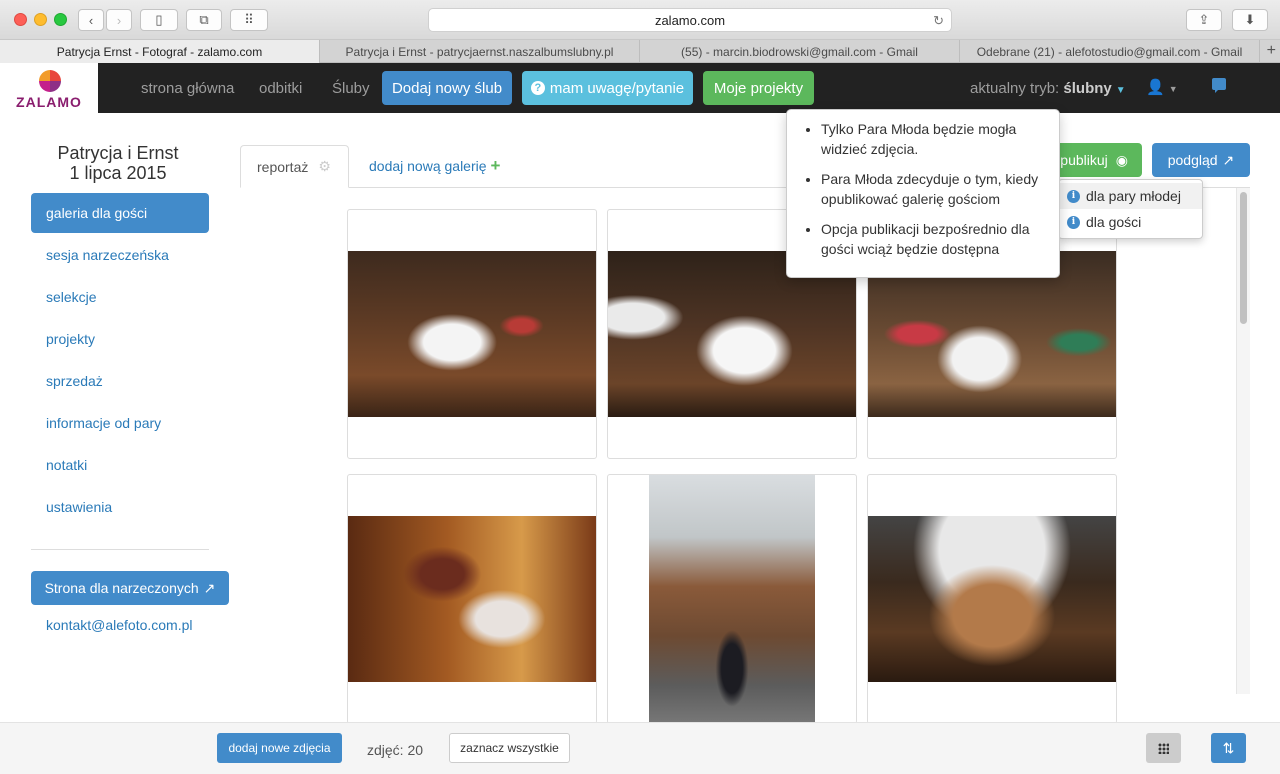  What do you see at coordinates (1114, 222) in the screenshot?
I see `publish-option-label: dla gości` at bounding box center [1114, 222].